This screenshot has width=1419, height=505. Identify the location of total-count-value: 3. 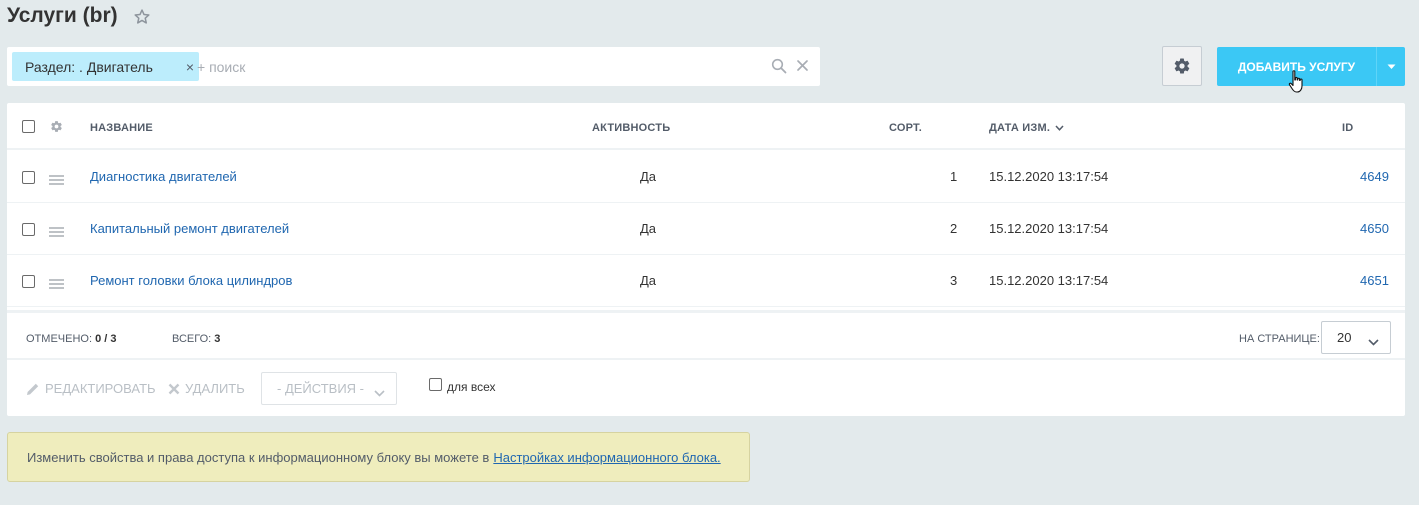
(217, 339).